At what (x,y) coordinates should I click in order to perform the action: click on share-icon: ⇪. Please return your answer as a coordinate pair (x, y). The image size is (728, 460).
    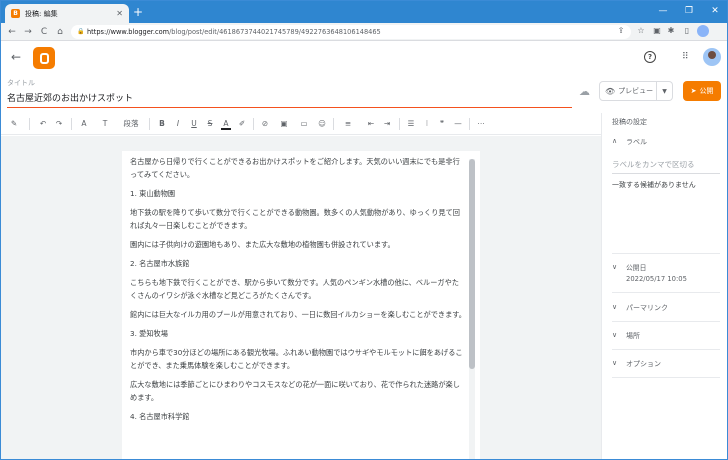
    Looking at the image, I should click on (621, 31).